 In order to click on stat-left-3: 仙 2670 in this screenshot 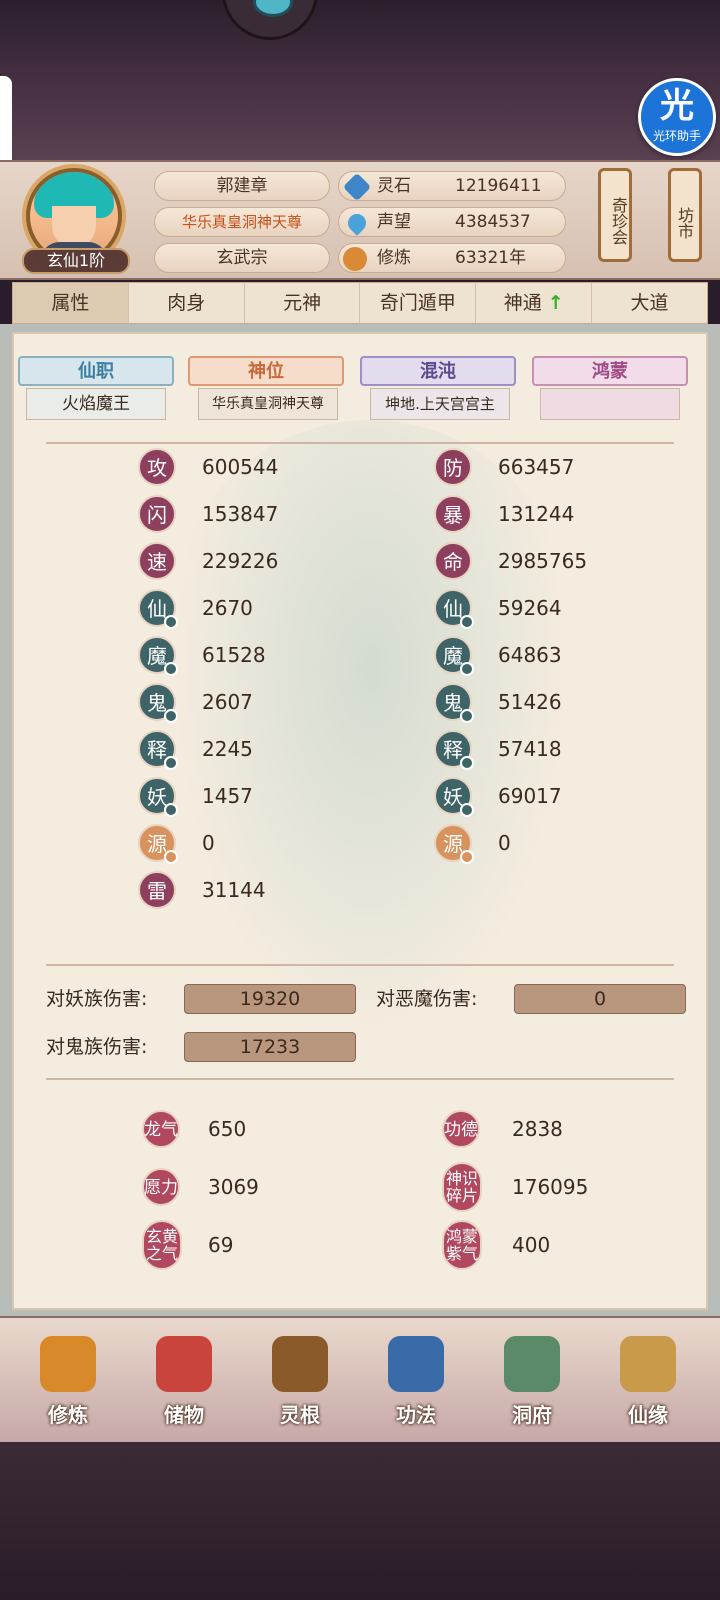, I will do `click(238, 609)`.